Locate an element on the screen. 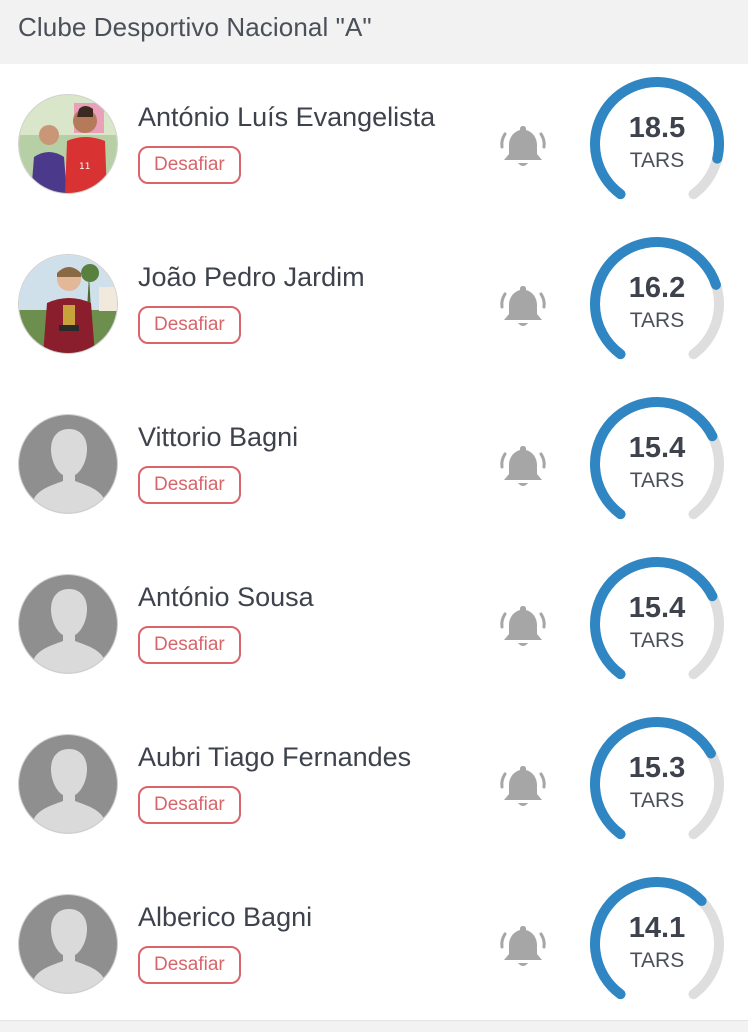  player-name: Aubri Tiago Fernandes is located at coordinates (274, 757).